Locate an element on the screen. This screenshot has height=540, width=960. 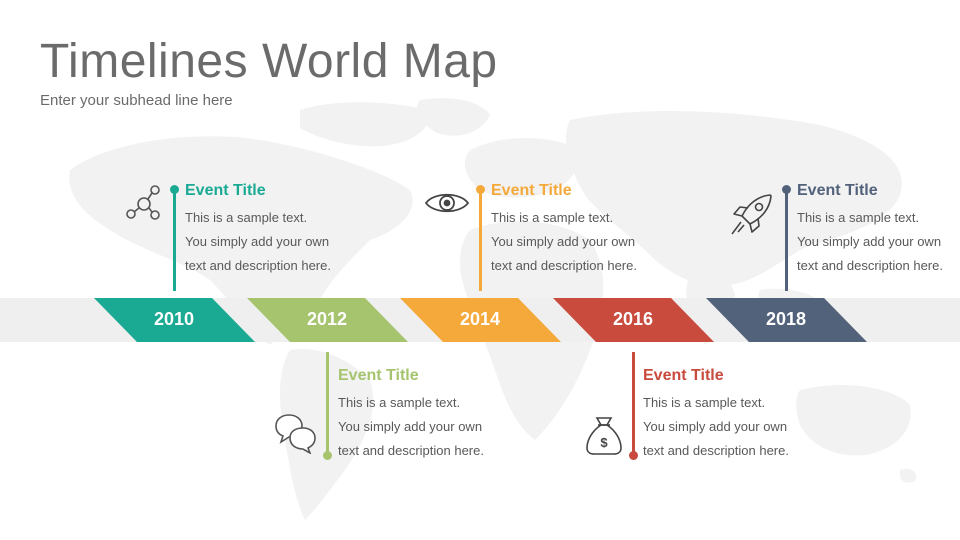
eye-icon is located at coordinates (447, 203).